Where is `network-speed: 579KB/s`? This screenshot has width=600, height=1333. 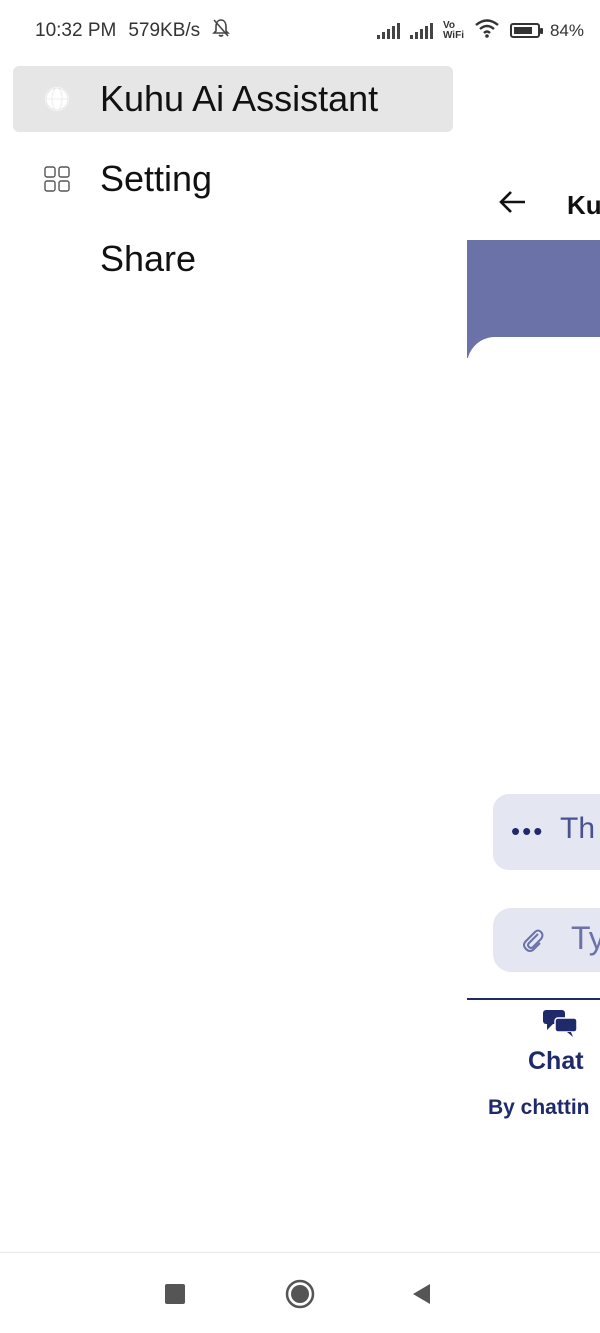 network-speed: 579KB/s is located at coordinates (164, 30).